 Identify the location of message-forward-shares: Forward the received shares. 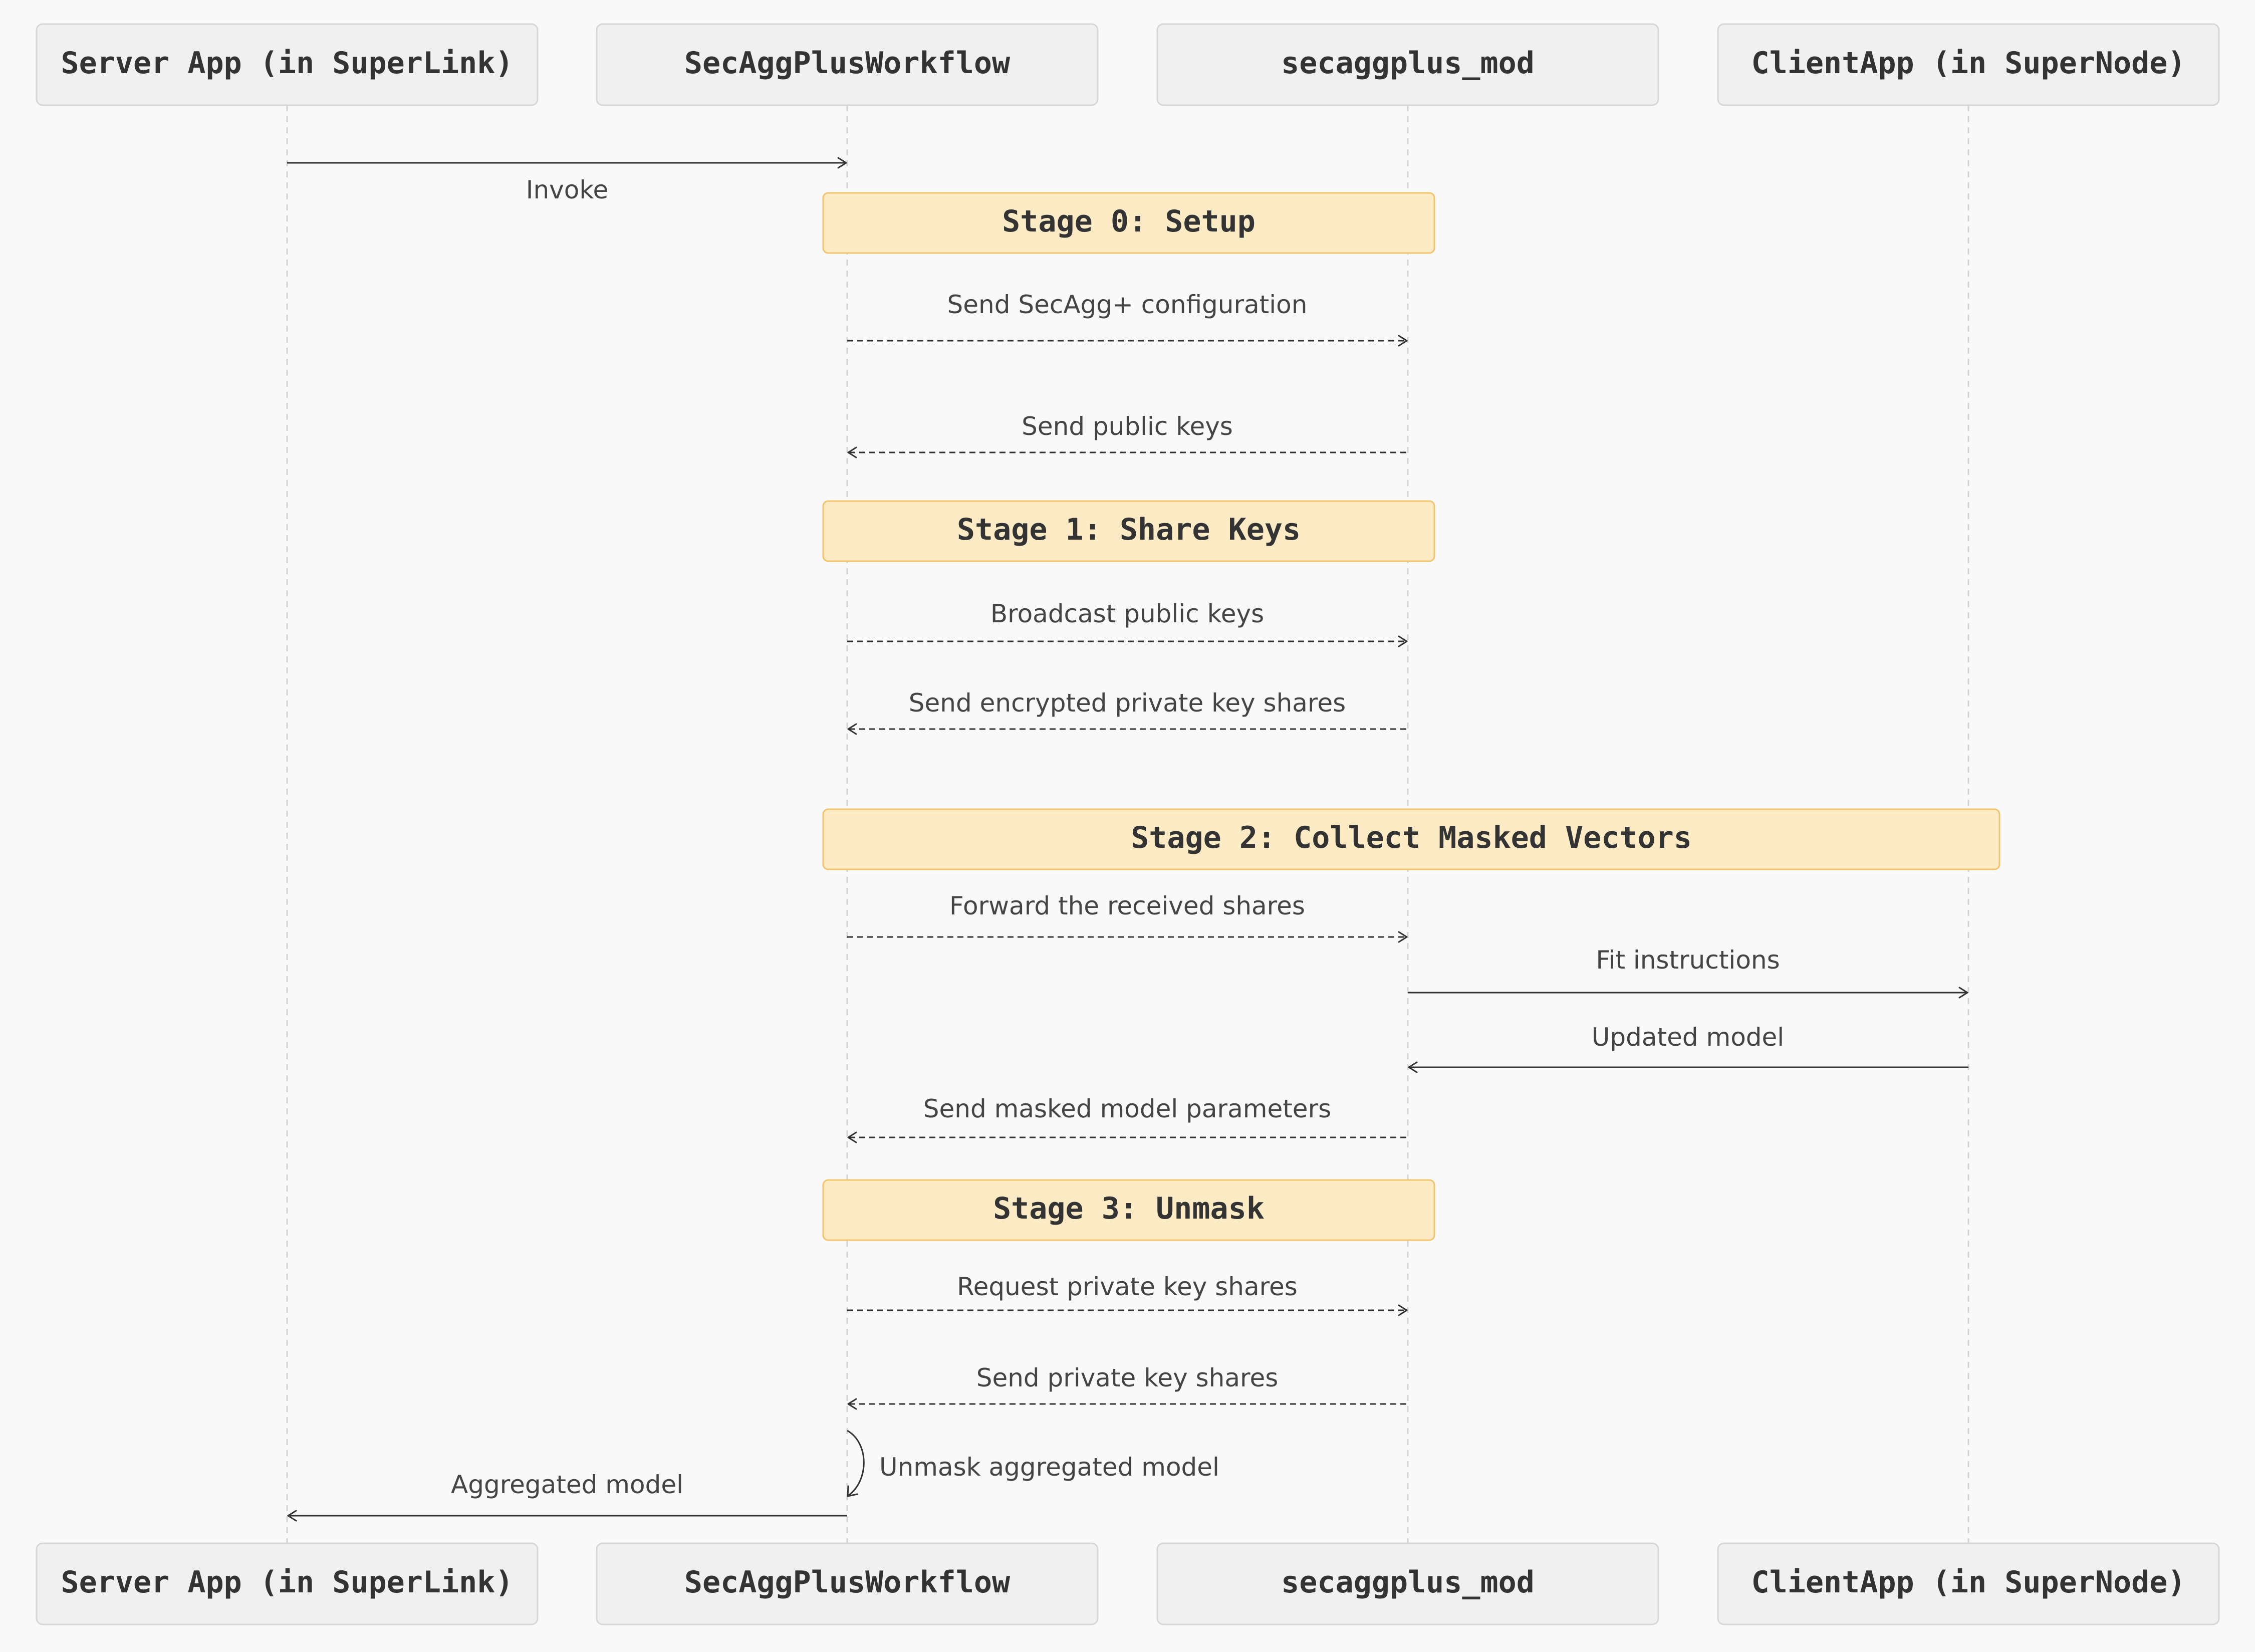
(1127, 917).